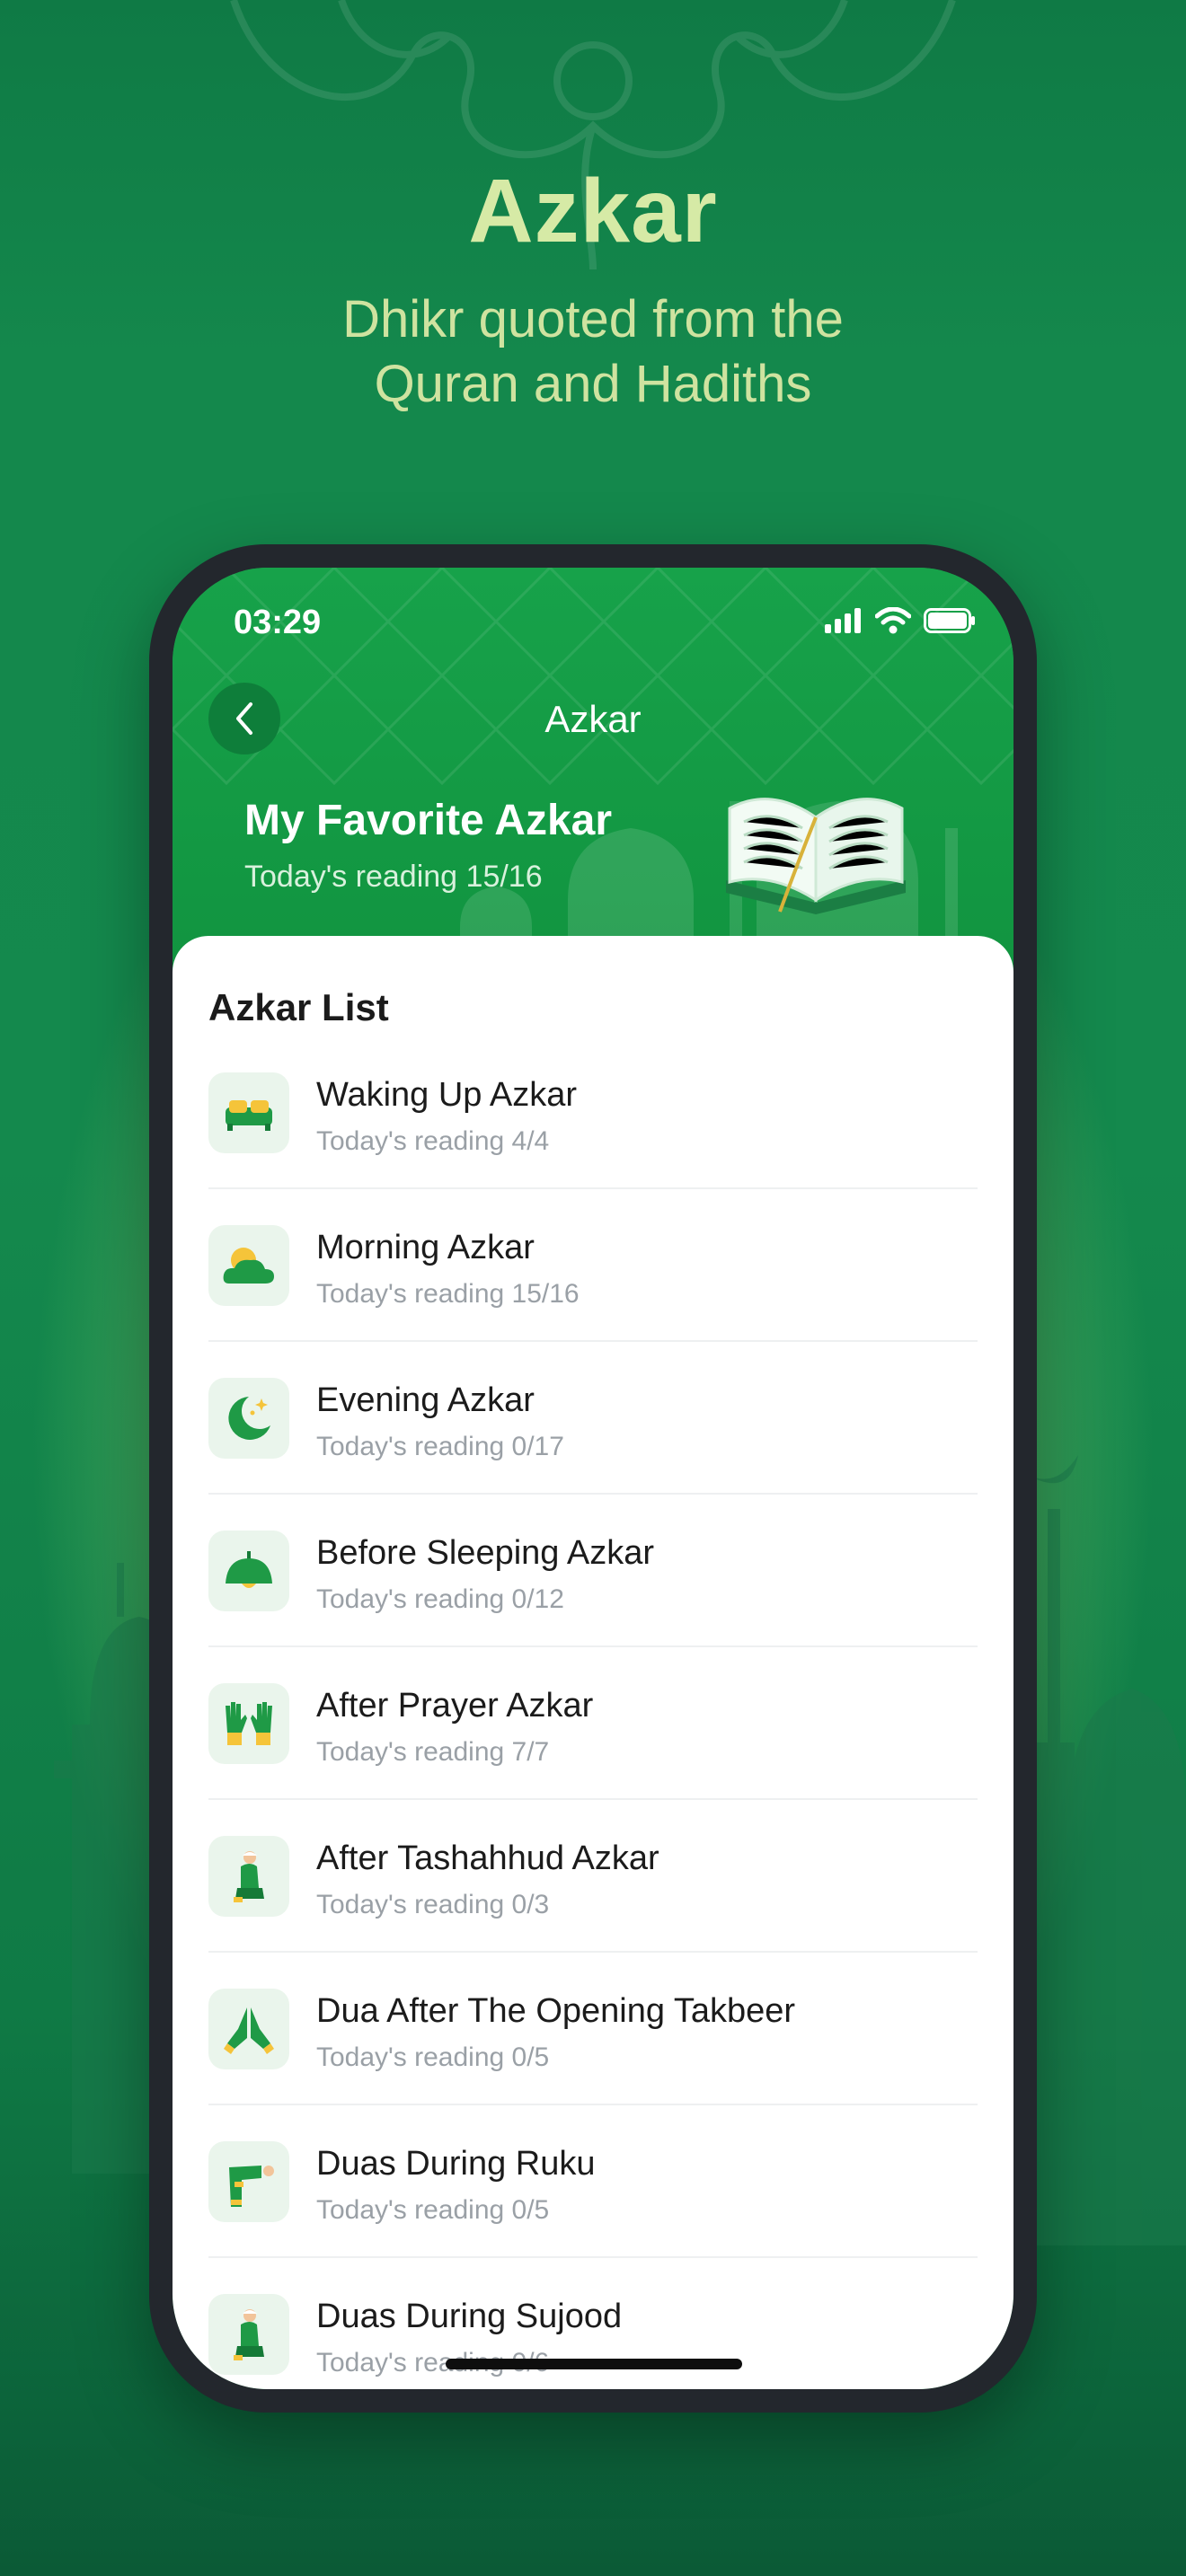 This screenshot has width=1186, height=2576. Describe the element at coordinates (248, 2181) in the screenshot. I see `bowing-person-icon` at that location.